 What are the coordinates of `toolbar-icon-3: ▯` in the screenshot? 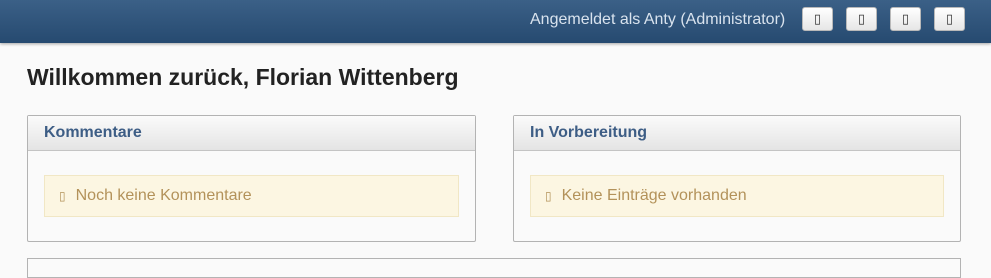 It's located at (905, 19).